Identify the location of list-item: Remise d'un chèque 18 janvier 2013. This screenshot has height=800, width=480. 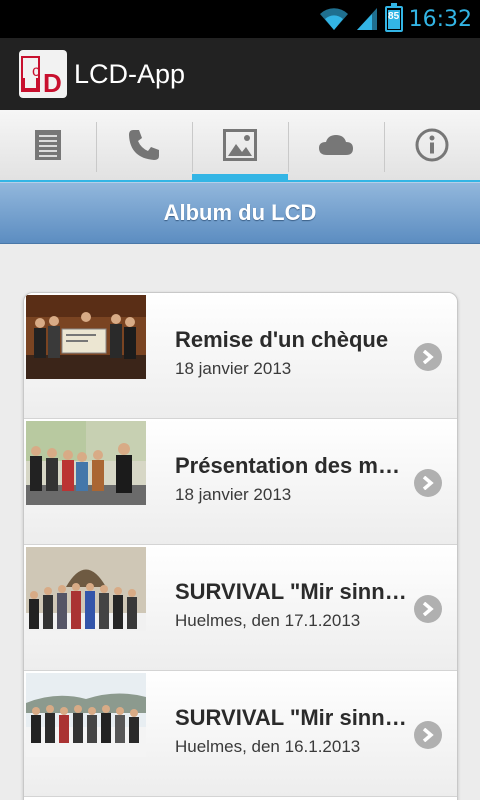
(240, 356).